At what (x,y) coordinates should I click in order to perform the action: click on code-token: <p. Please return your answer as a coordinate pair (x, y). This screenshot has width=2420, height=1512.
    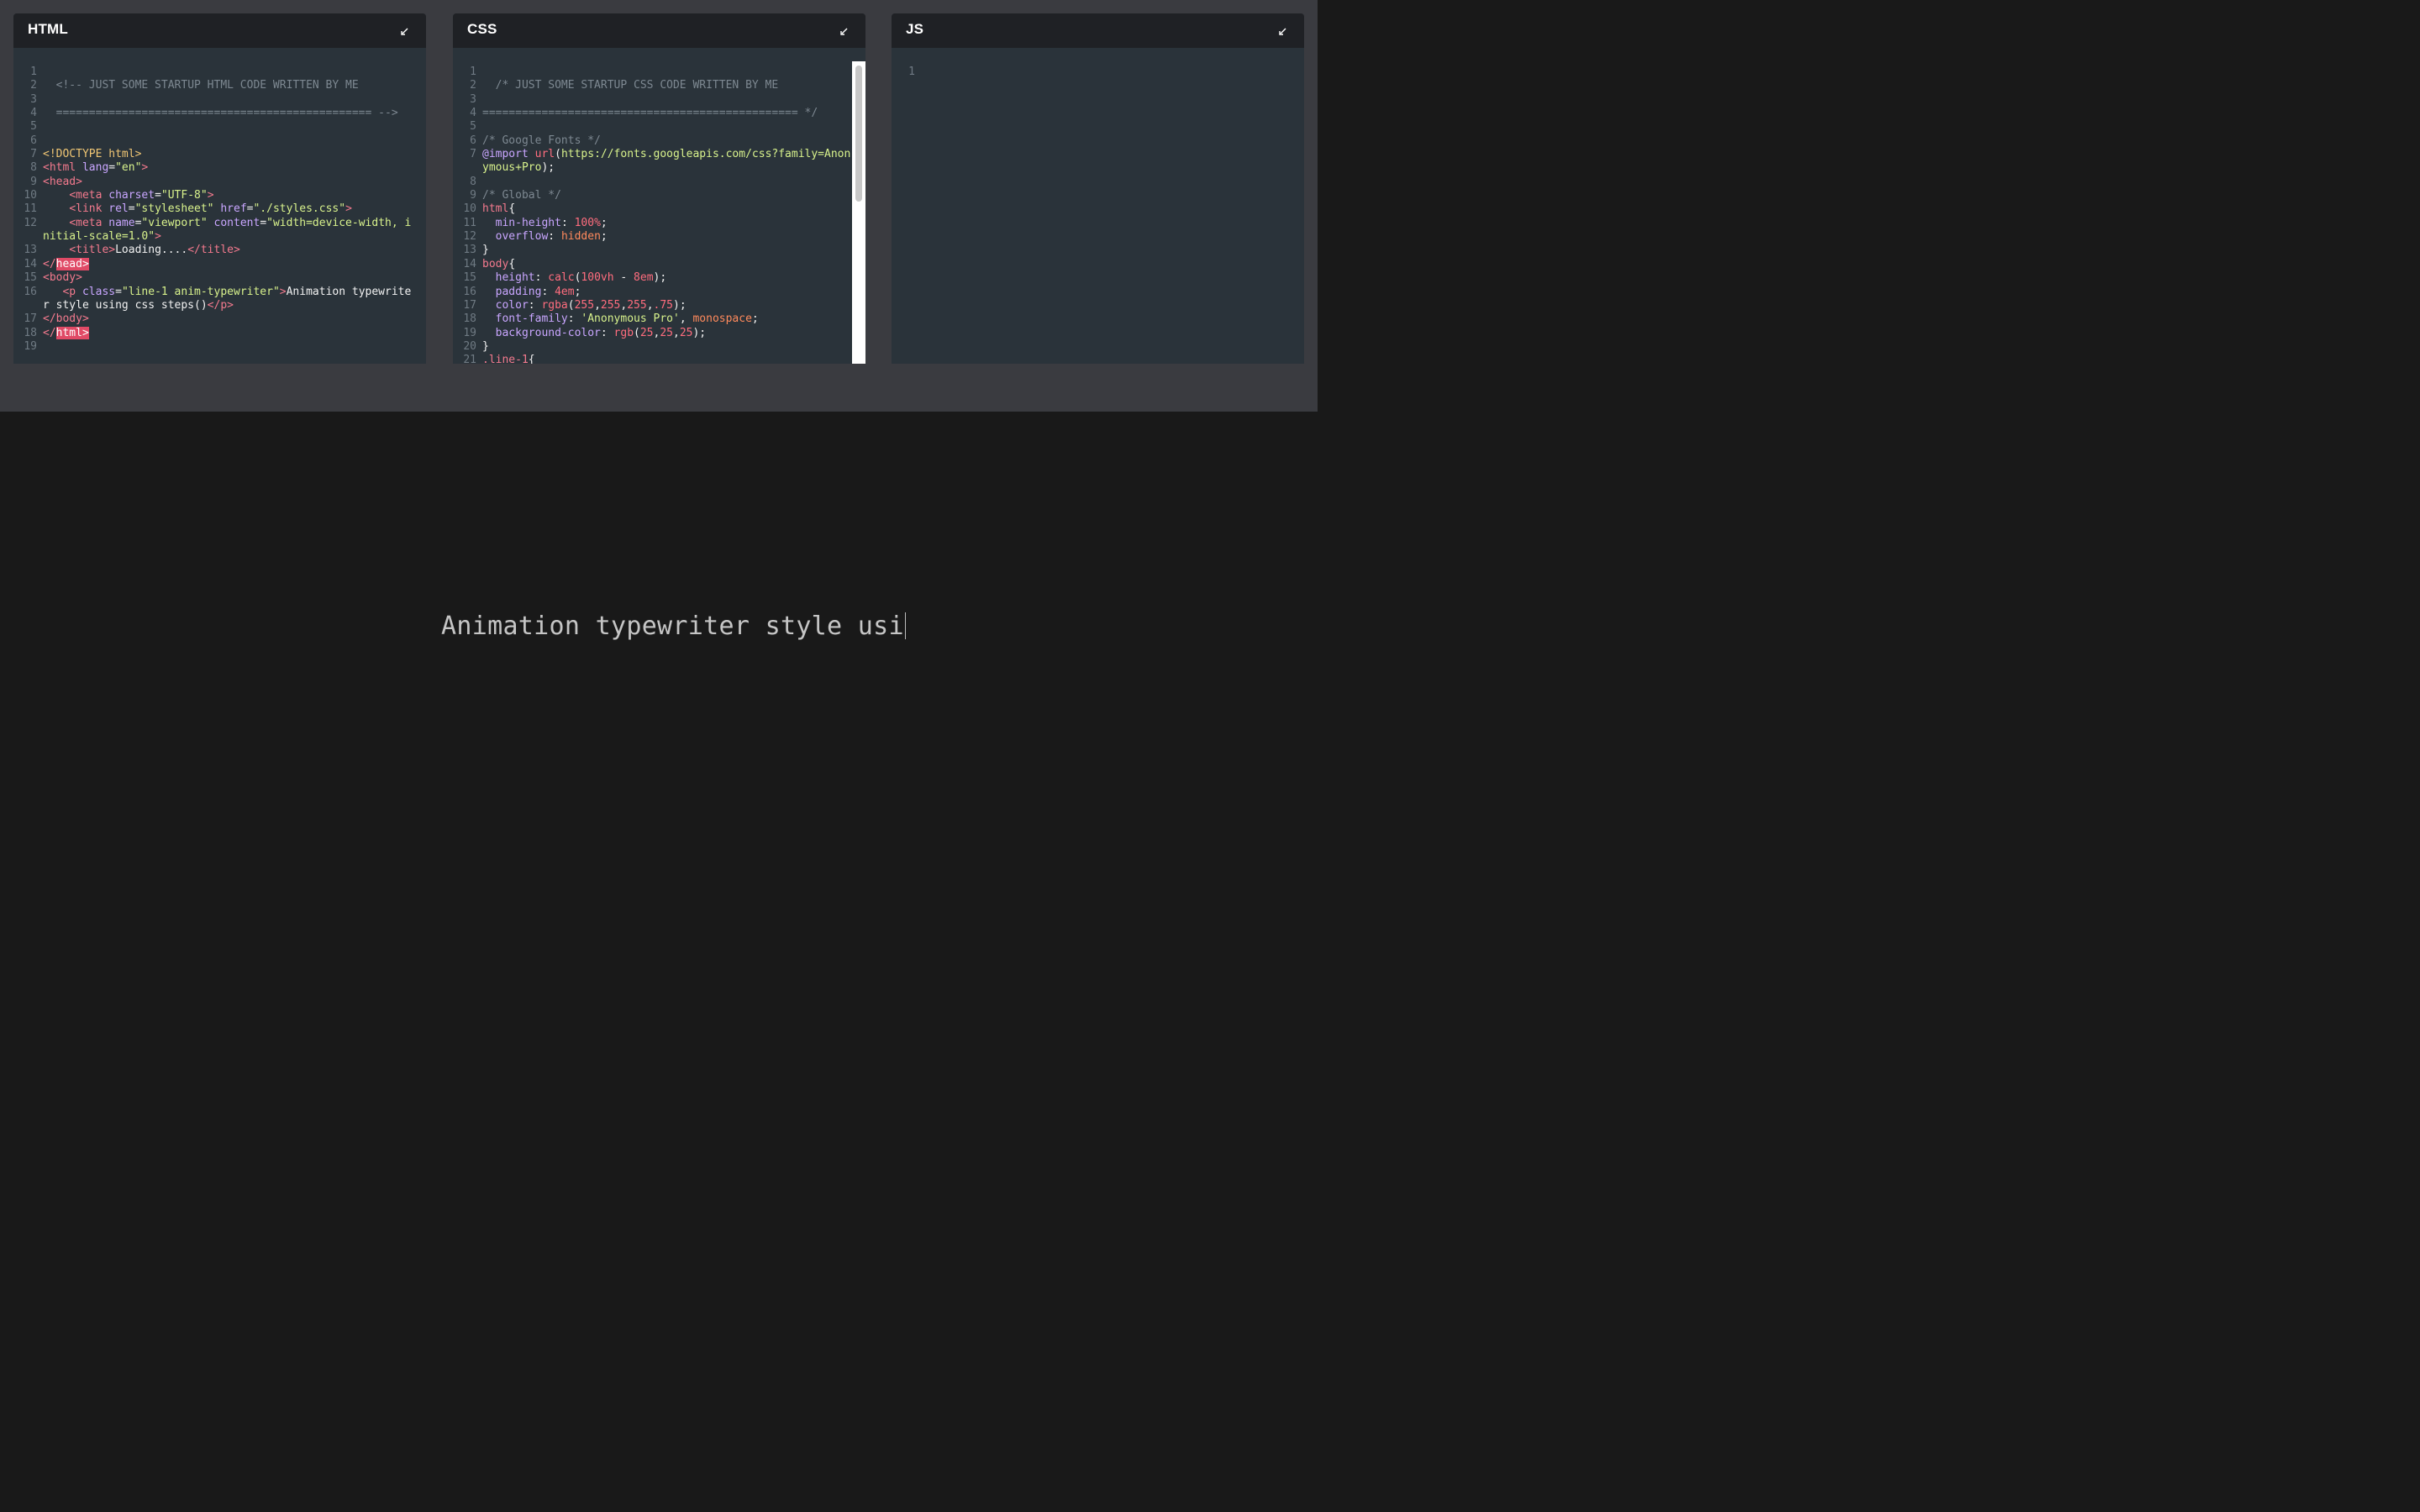
    Looking at the image, I should click on (62, 291).